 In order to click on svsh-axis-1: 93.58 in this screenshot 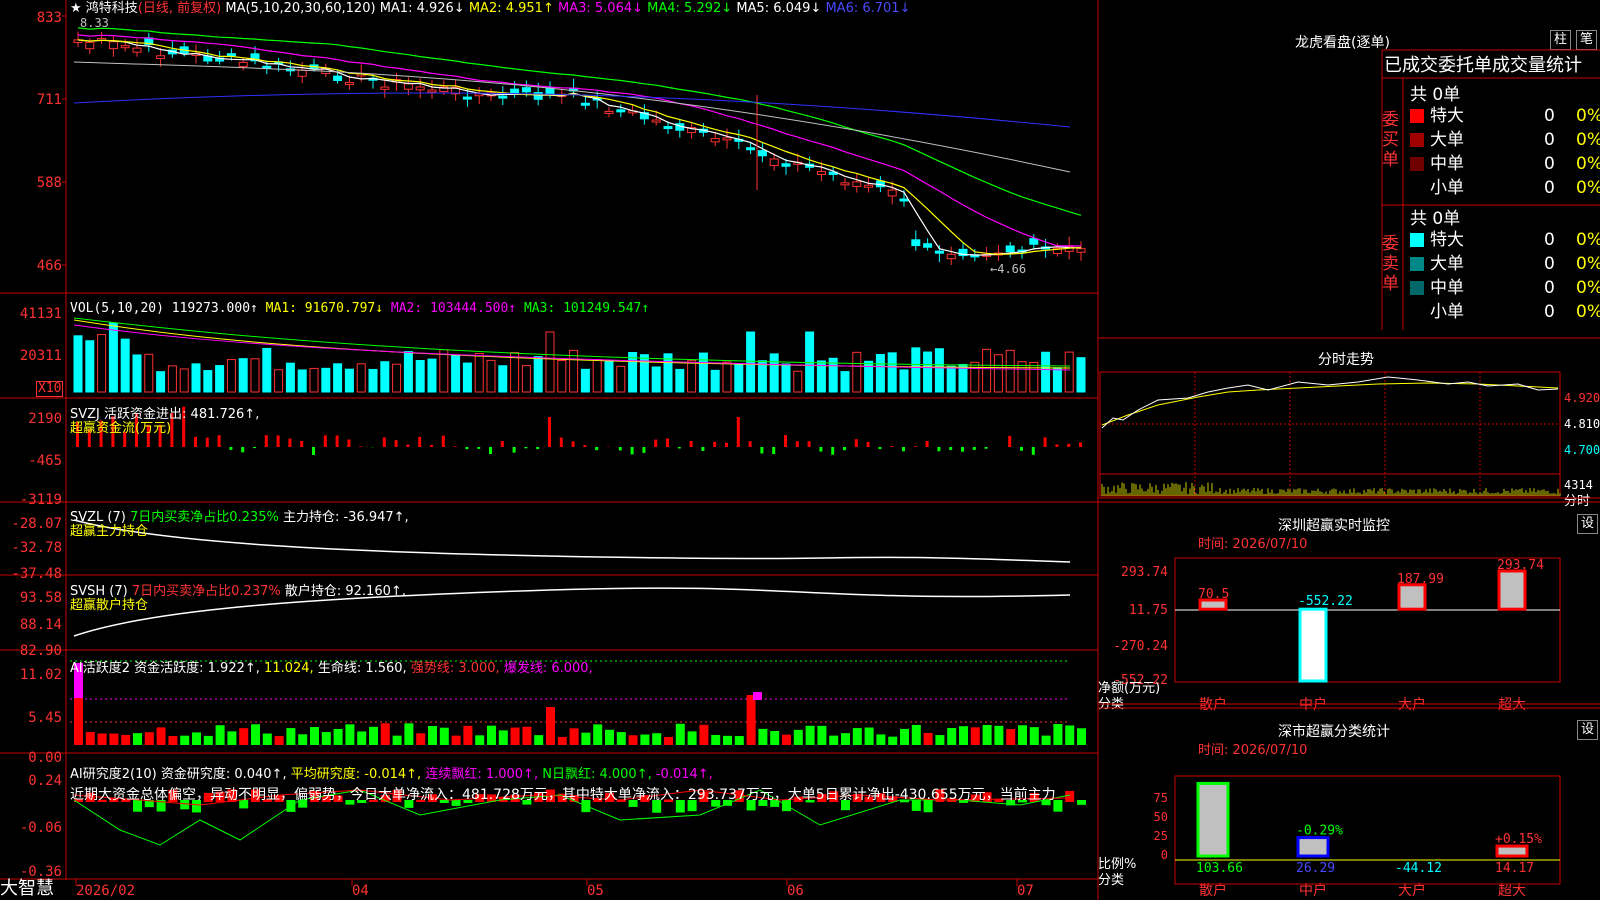, I will do `click(40, 598)`.